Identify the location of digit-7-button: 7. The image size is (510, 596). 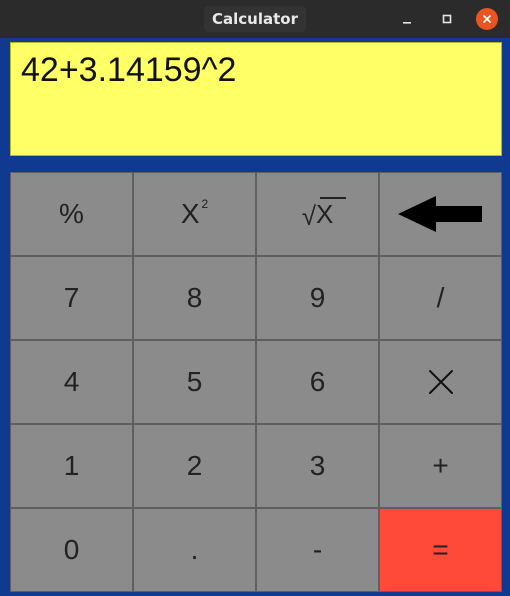
(71, 298).